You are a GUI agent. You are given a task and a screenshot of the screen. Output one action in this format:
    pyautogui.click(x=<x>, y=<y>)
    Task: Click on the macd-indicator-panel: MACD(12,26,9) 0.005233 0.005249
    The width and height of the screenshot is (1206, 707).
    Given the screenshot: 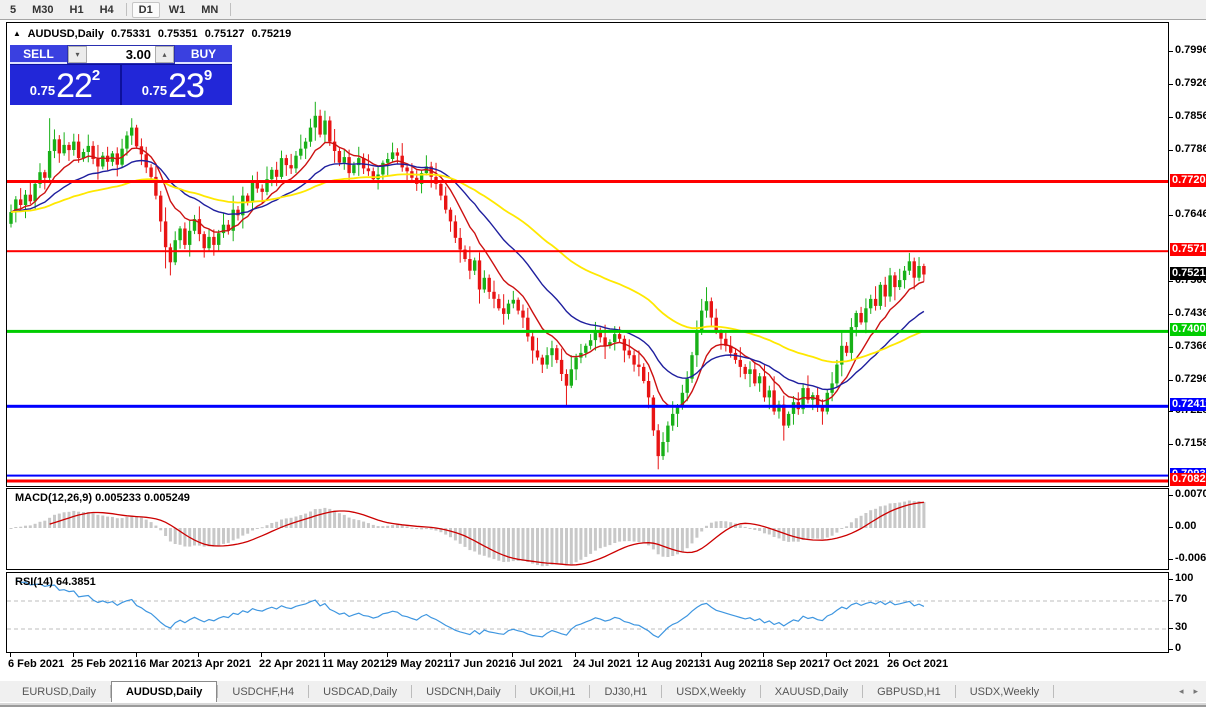 What is the action you would take?
    pyautogui.click(x=587, y=529)
    